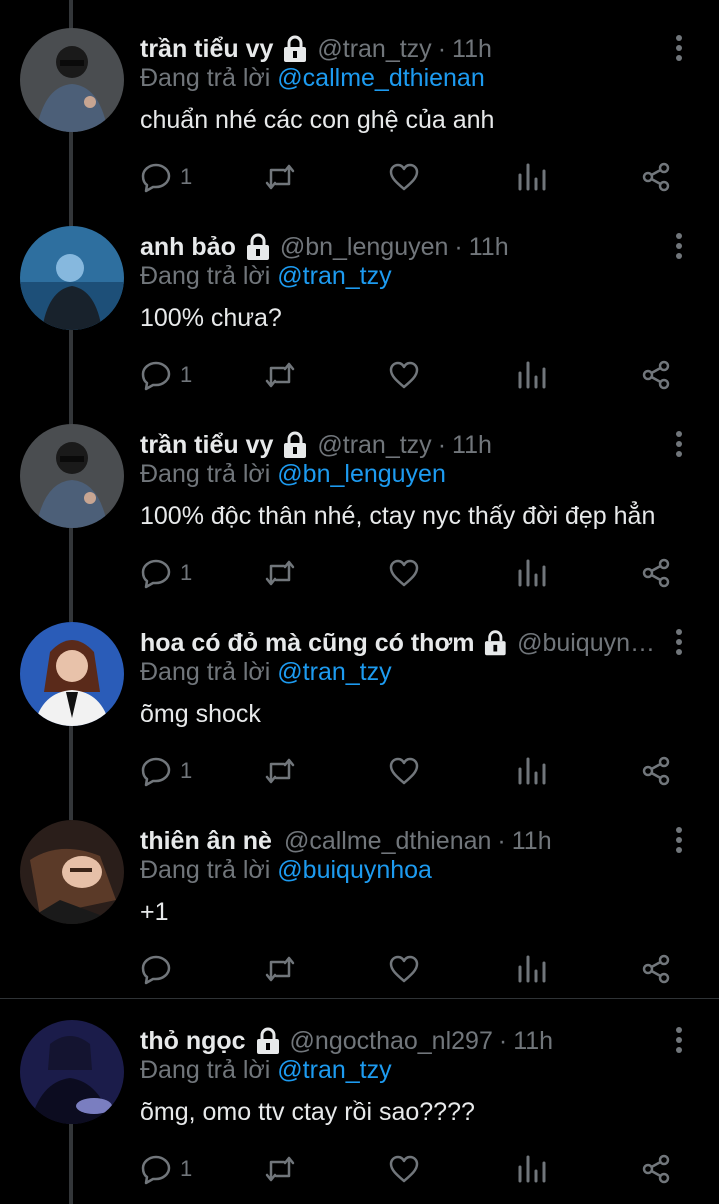 Image resolution: width=719 pixels, height=1204 pixels. I want to click on display-name: thỏ ngọc, so click(193, 1041).